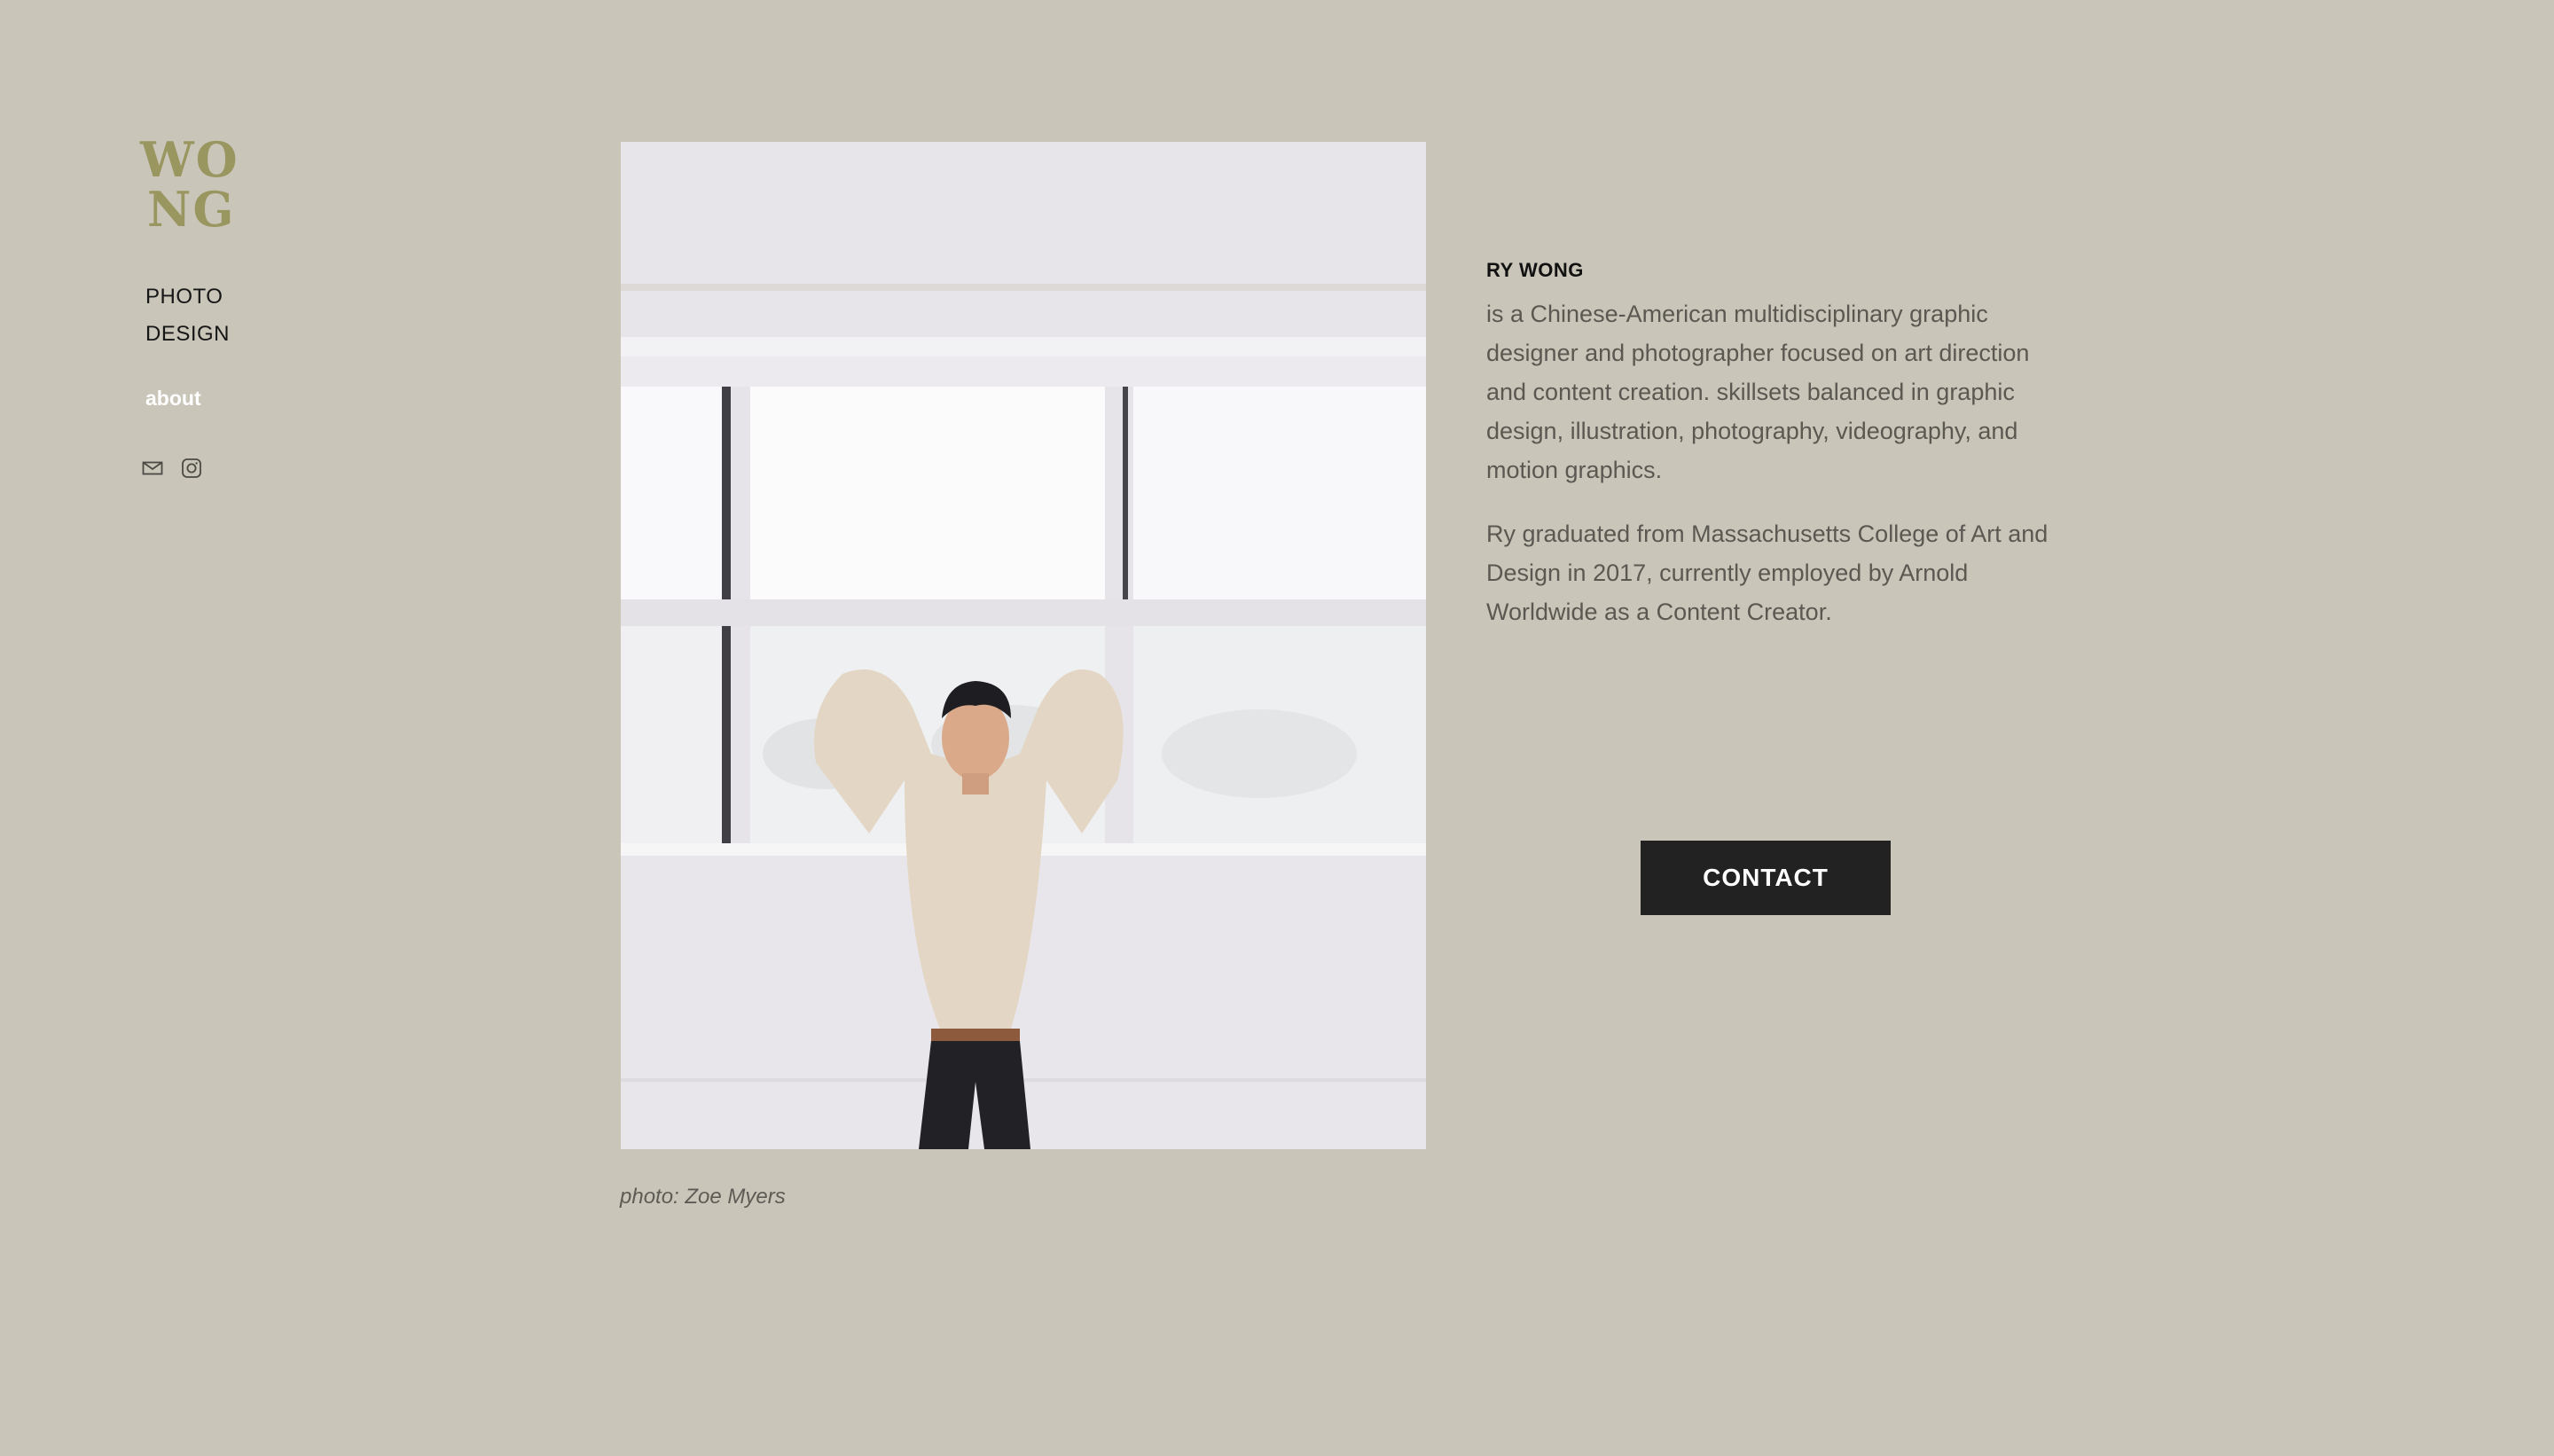 Image resolution: width=2554 pixels, height=1456 pixels. I want to click on bio-name: RY WONG, so click(1535, 270).